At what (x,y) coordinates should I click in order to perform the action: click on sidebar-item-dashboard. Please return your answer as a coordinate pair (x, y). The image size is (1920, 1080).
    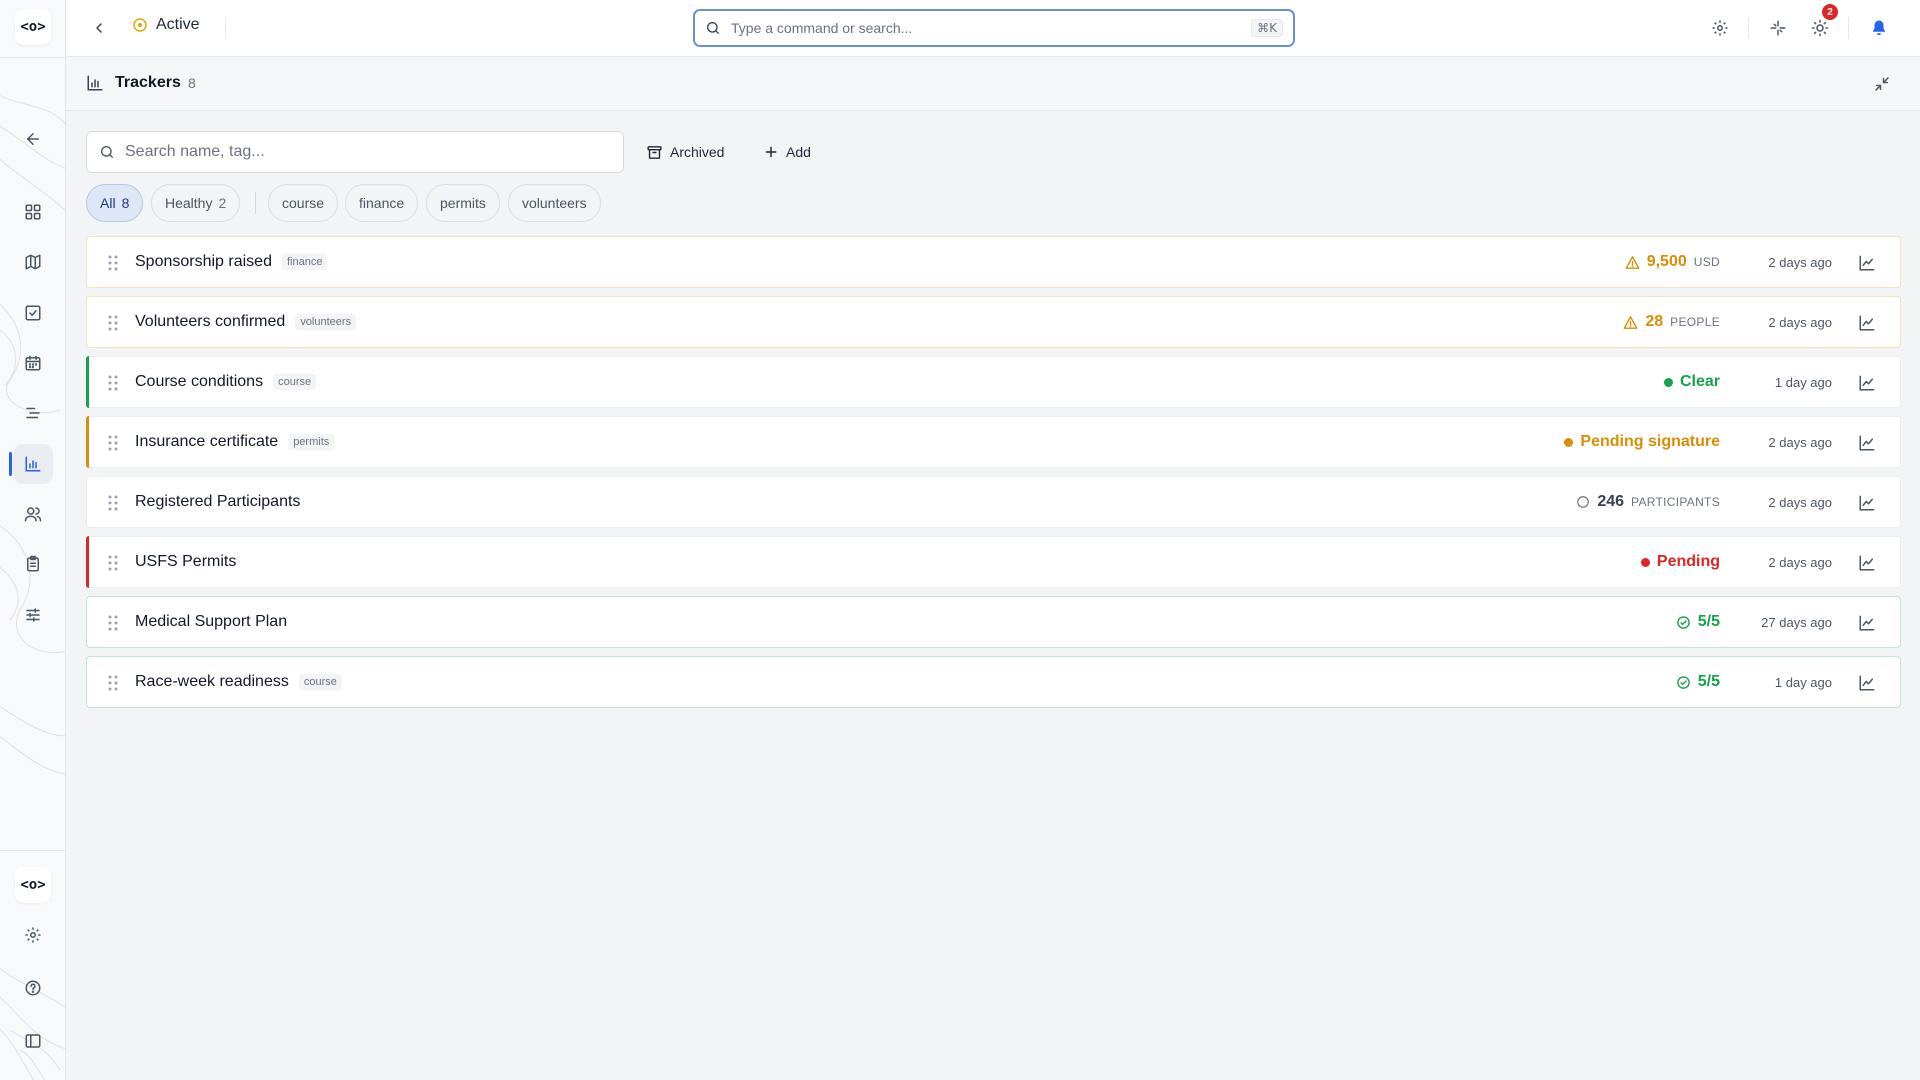
    Looking at the image, I should click on (33, 212).